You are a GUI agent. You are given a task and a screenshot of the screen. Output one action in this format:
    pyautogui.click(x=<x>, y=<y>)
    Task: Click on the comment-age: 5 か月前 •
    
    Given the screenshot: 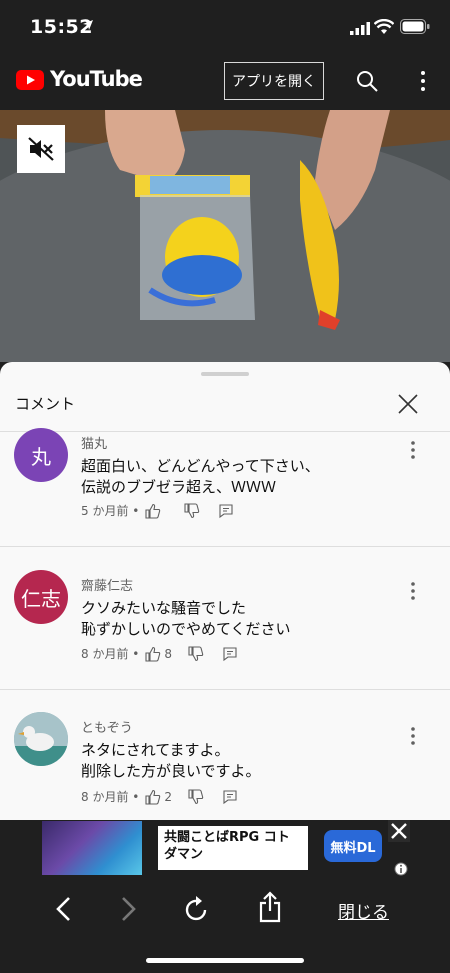 What is the action you would take?
    pyautogui.click(x=110, y=511)
    